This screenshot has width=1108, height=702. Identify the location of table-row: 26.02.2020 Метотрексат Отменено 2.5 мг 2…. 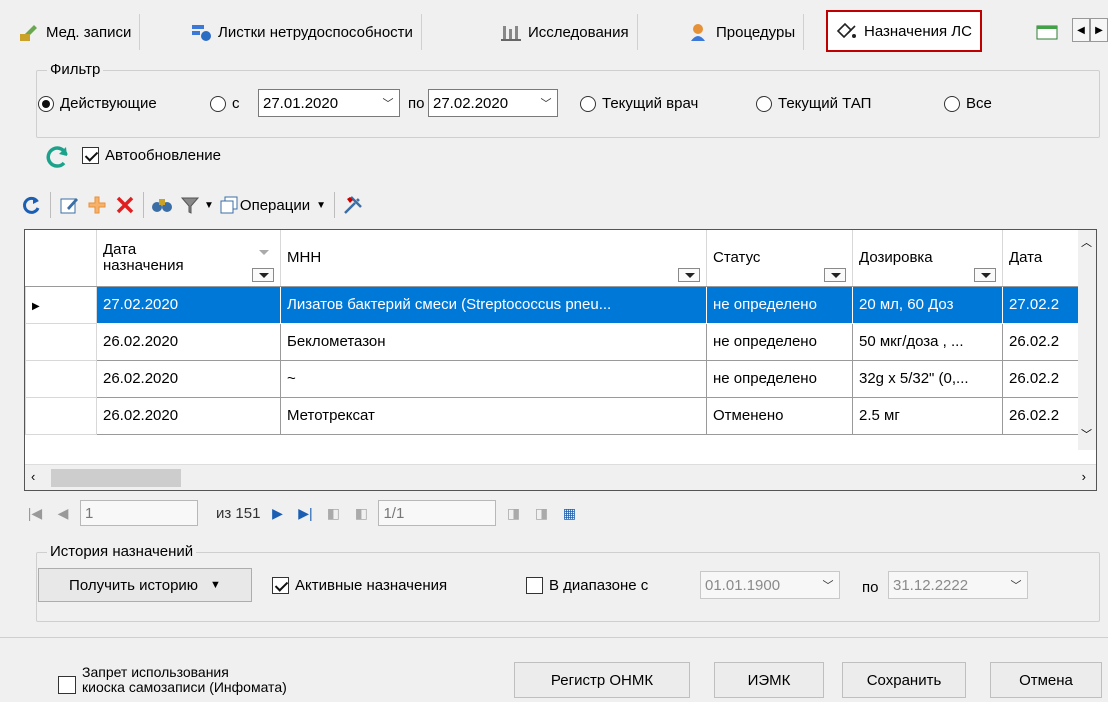
(554, 415).